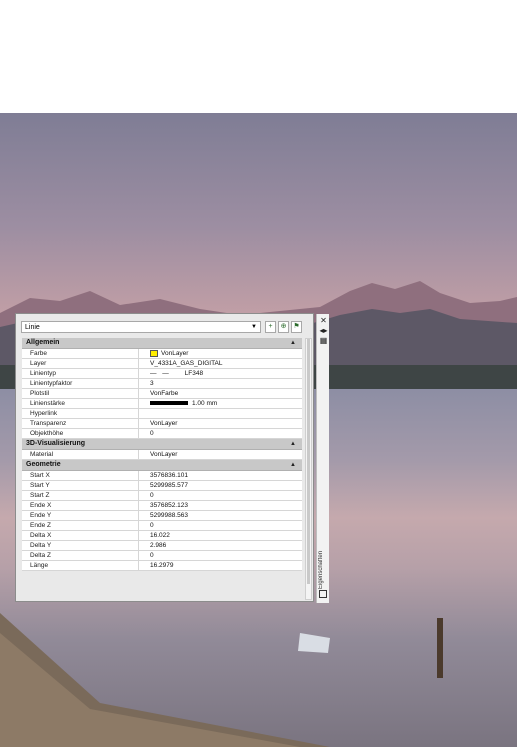  What do you see at coordinates (162, 343) in the screenshot?
I see `section-header: Allgemein ▲` at bounding box center [162, 343].